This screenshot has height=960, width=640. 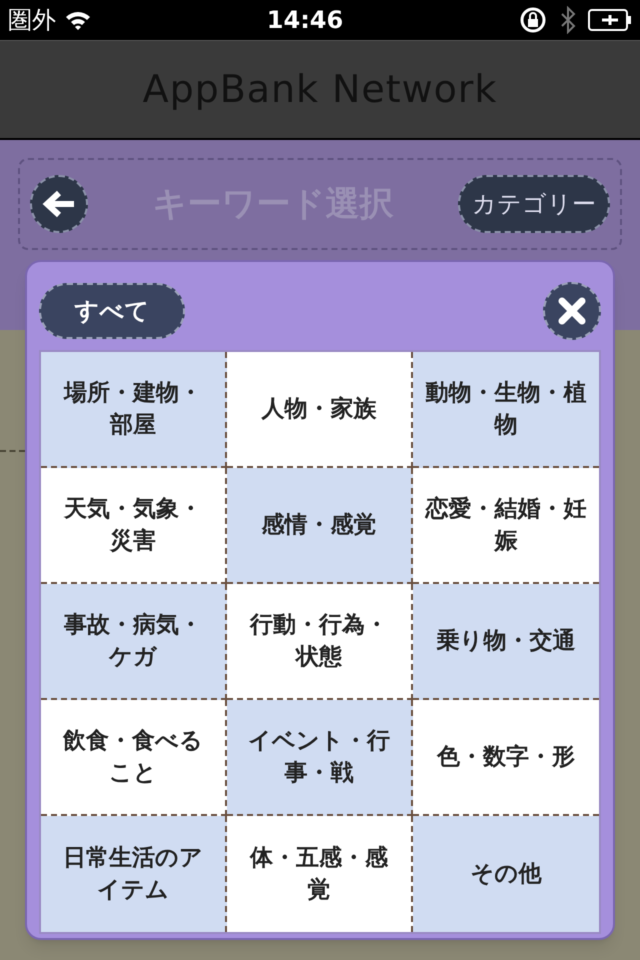 What do you see at coordinates (305, 20) in the screenshot?
I see `time-text: 14:46` at bounding box center [305, 20].